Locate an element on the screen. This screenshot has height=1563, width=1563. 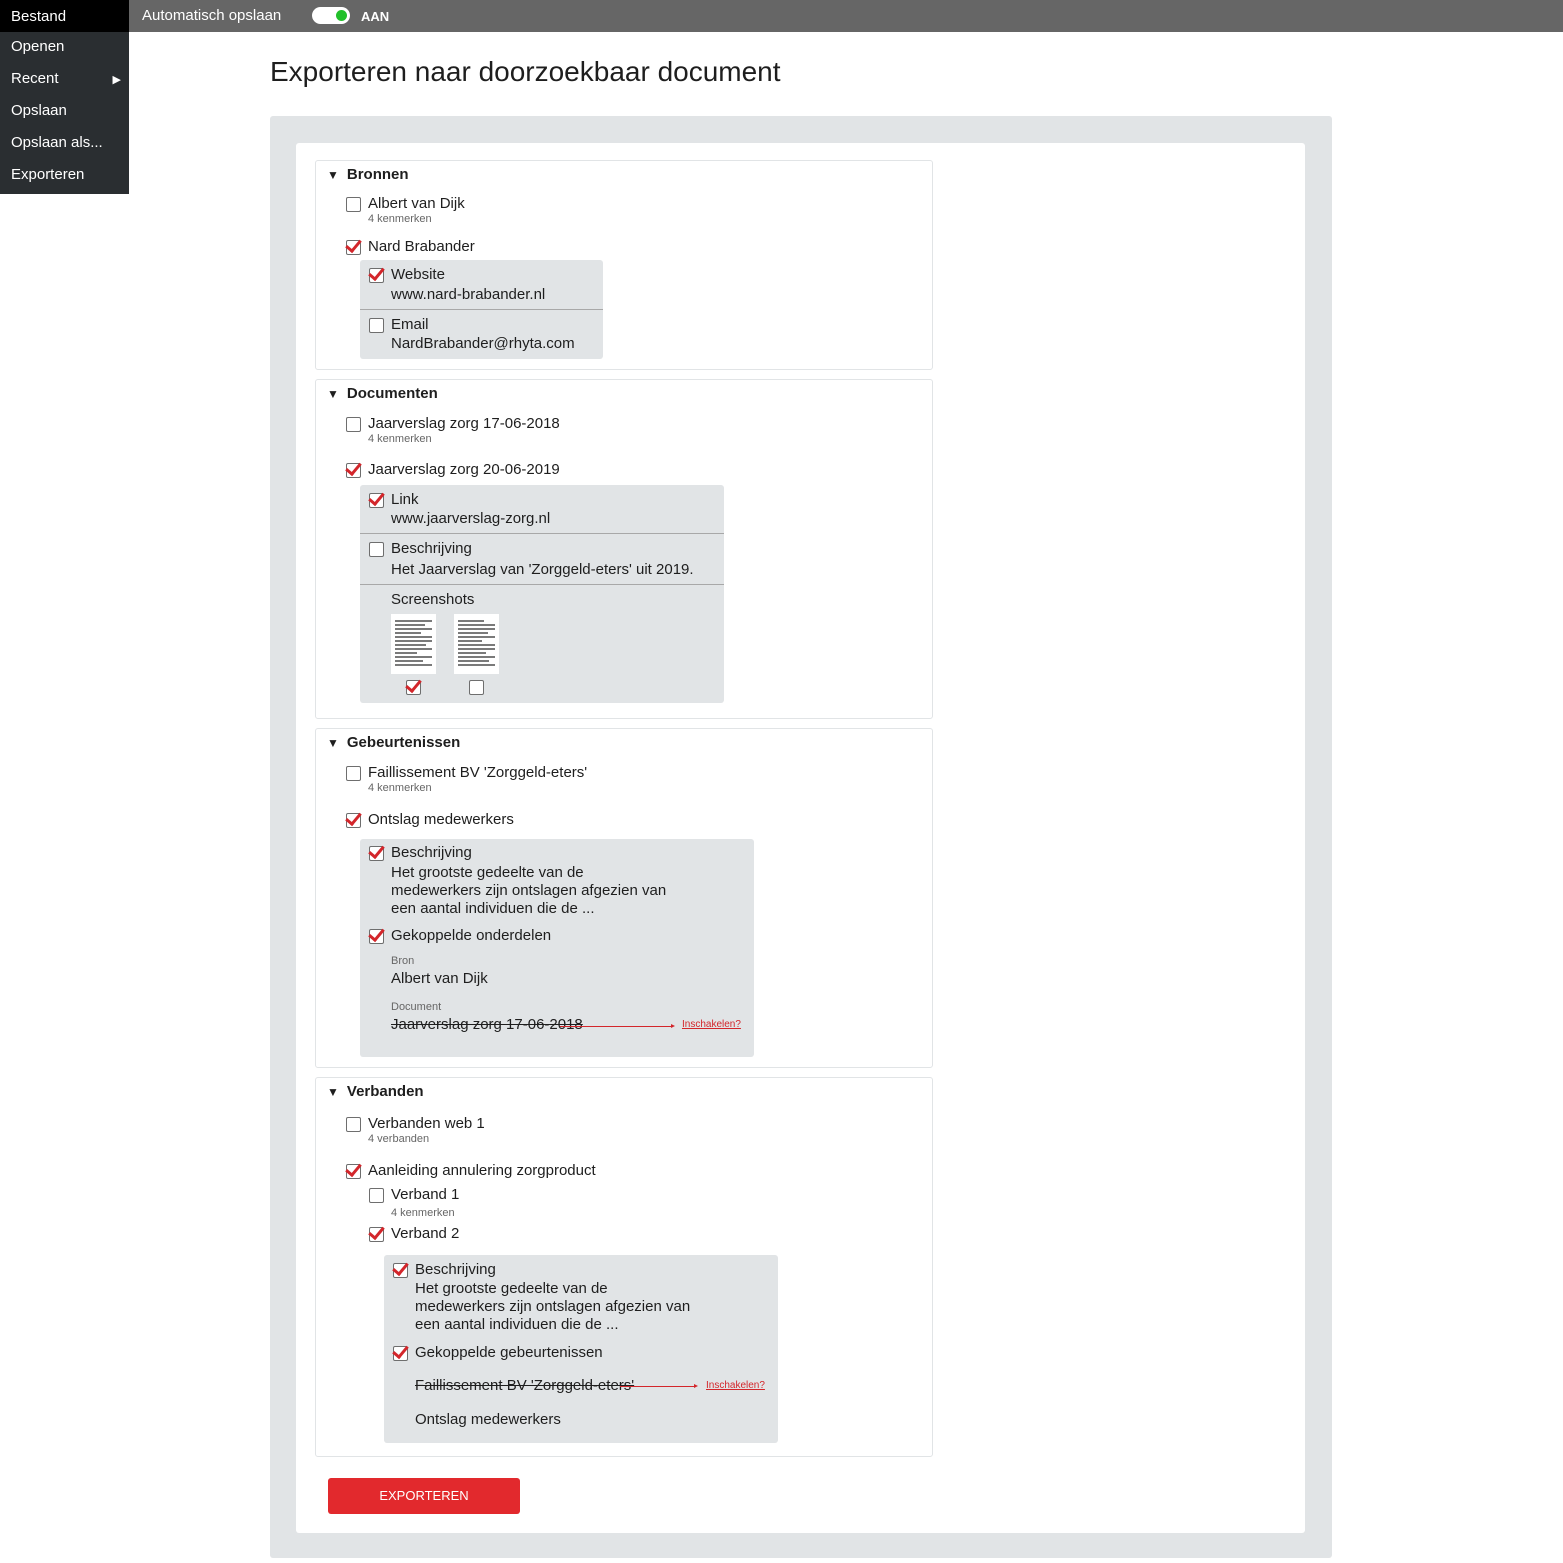
linked-document-label: Document is located at coordinates (416, 1007).